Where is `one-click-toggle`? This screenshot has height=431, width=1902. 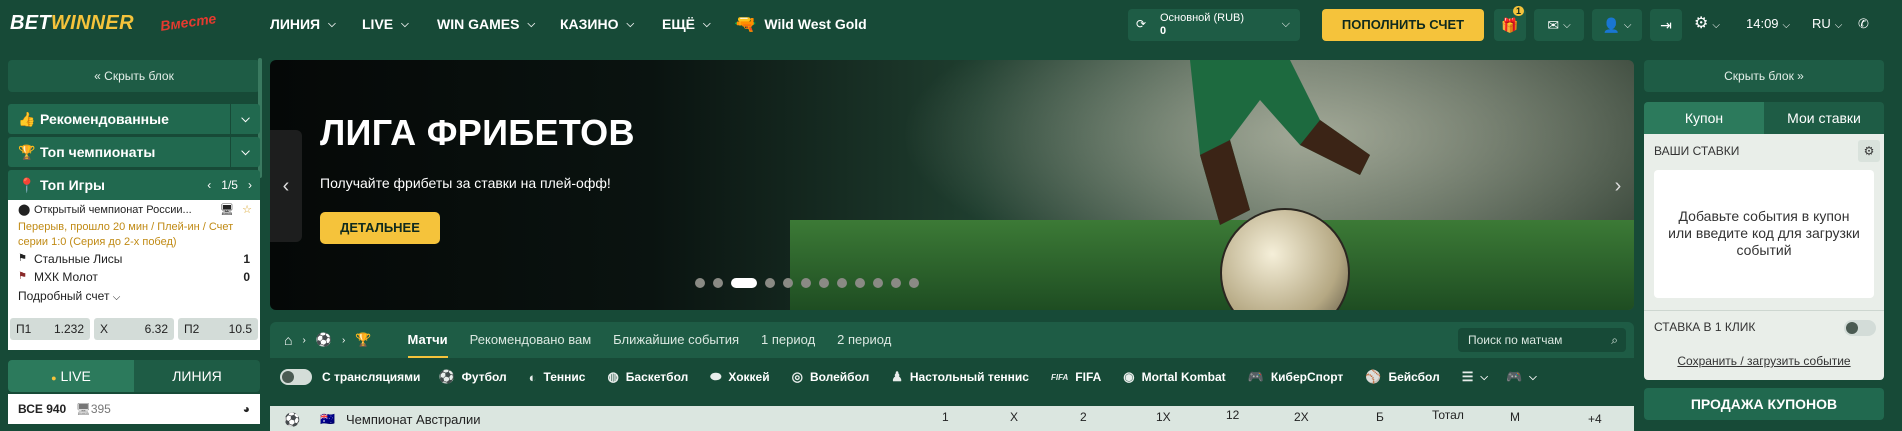 one-click-toggle is located at coordinates (1860, 328).